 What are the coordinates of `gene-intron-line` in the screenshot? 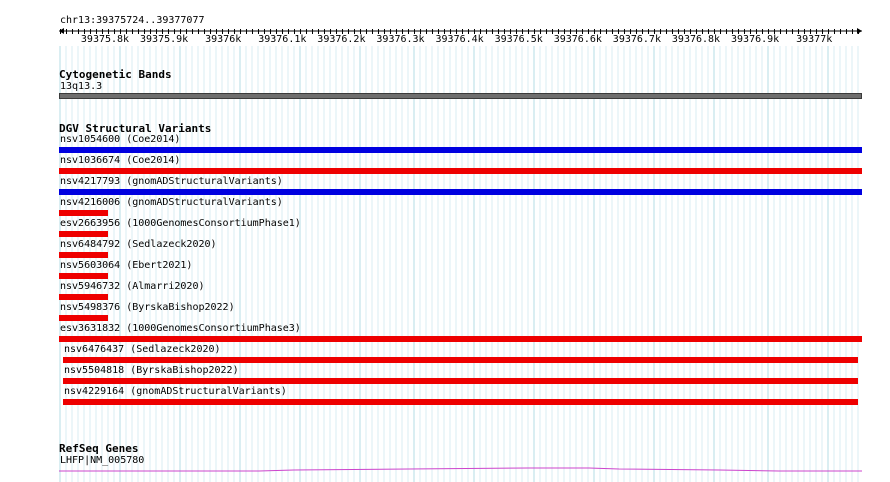 It's located at (460, 469).